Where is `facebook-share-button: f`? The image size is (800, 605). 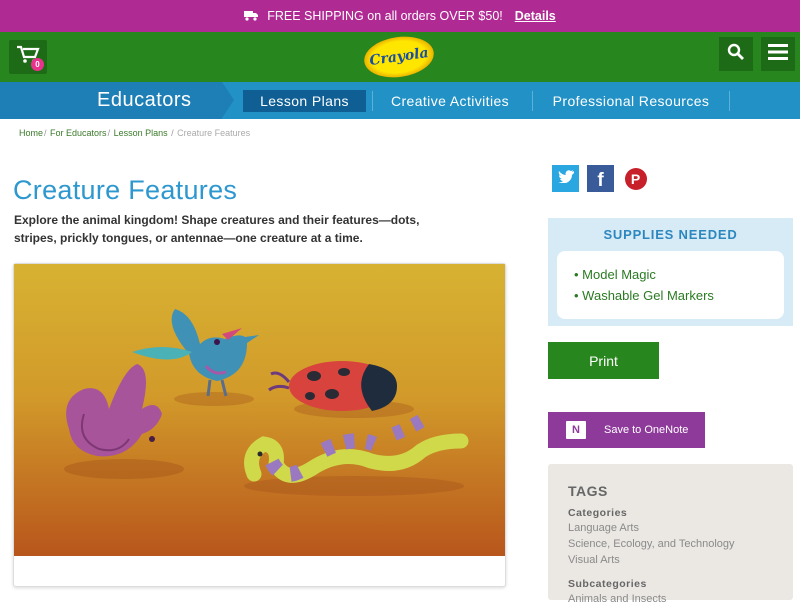 facebook-share-button: f is located at coordinates (600, 178).